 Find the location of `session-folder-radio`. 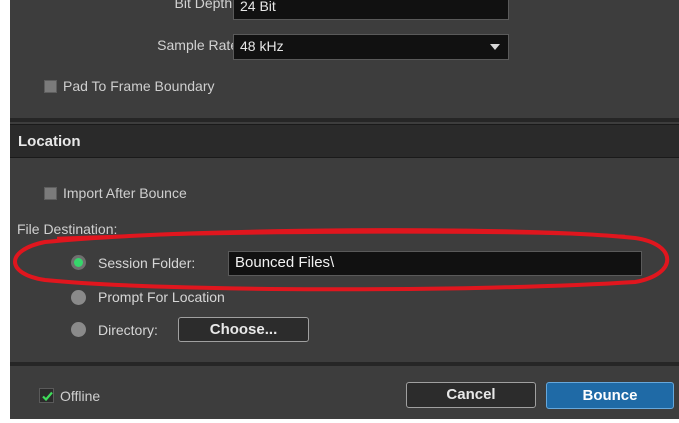

session-folder-radio is located at coordinates (78, 262).